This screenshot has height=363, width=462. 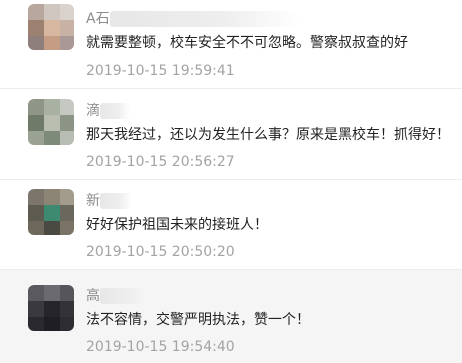 What do you see at coordinates (160, 71) in the screenshot?
I see `comment-timestamp: 2019-10-15 19:59:41` at bounding box center [160, 71].